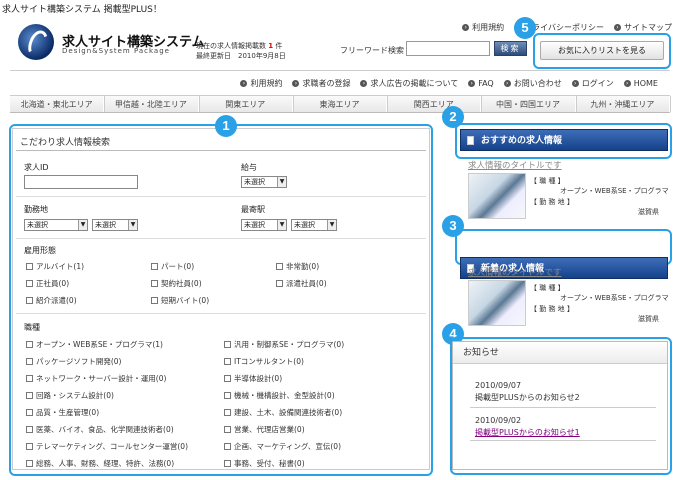 This screenshot has width=680, height=480. Describe the element at coordinates (525, 28) in the screenshot. I see `annotation-badge-5: 5` at that location.